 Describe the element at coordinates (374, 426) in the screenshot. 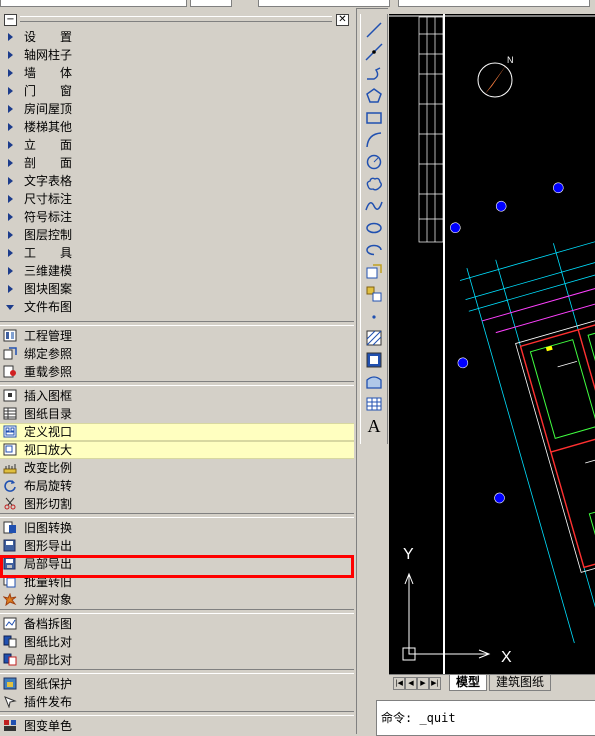

I see `multiline-text-icon: A` at that location.